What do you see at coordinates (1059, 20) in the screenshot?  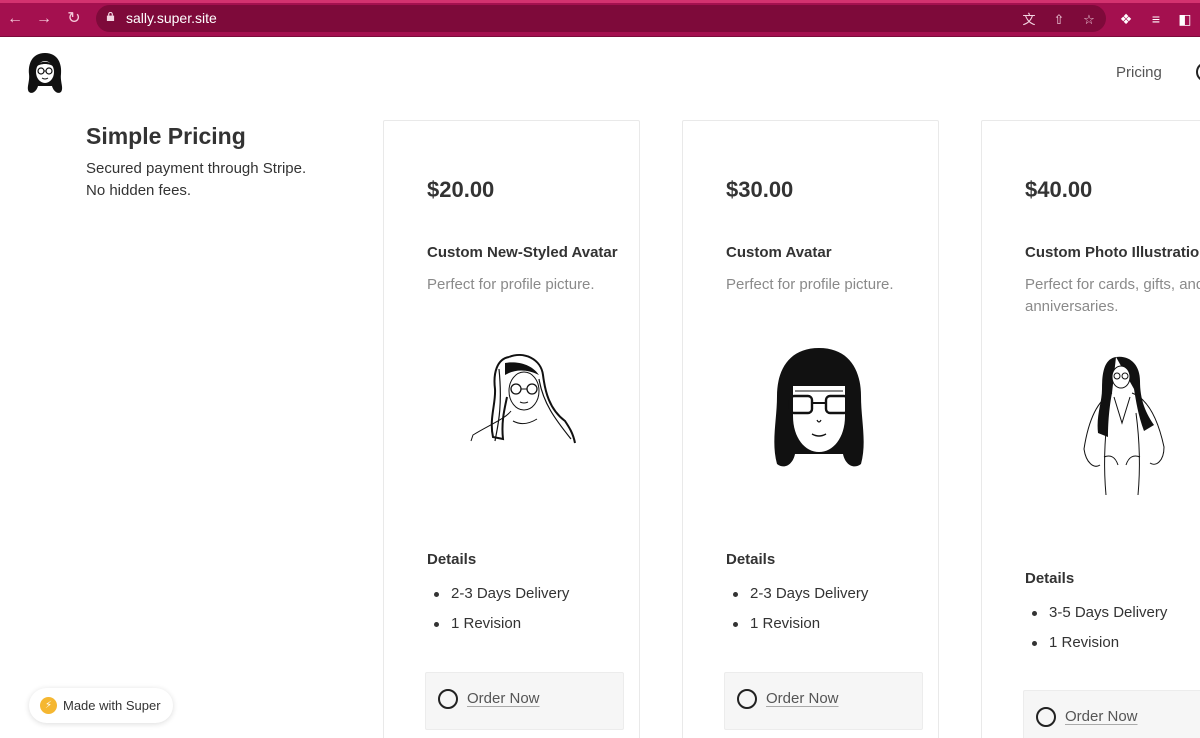 I see `share-icon: ⇧` at bounding box center [1059, 20].